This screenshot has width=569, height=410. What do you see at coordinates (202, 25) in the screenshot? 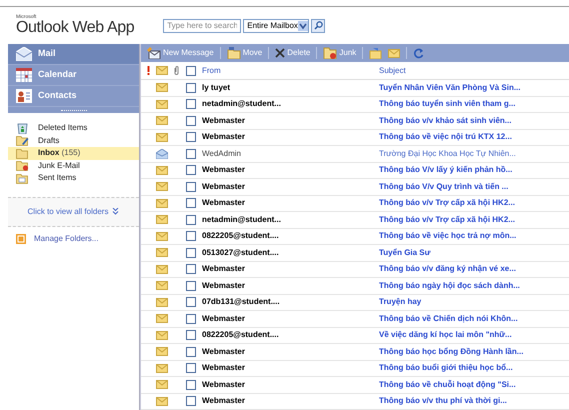
I see `search-field: Type here to search` at bounding box center [202, 25].